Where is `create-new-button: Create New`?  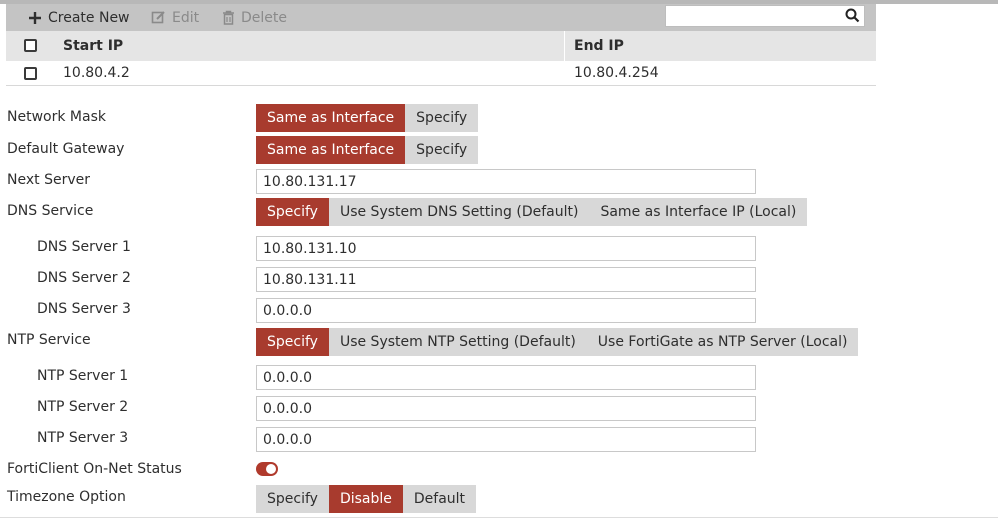
create-new-button: Create New is located at coordinates (79, 17).